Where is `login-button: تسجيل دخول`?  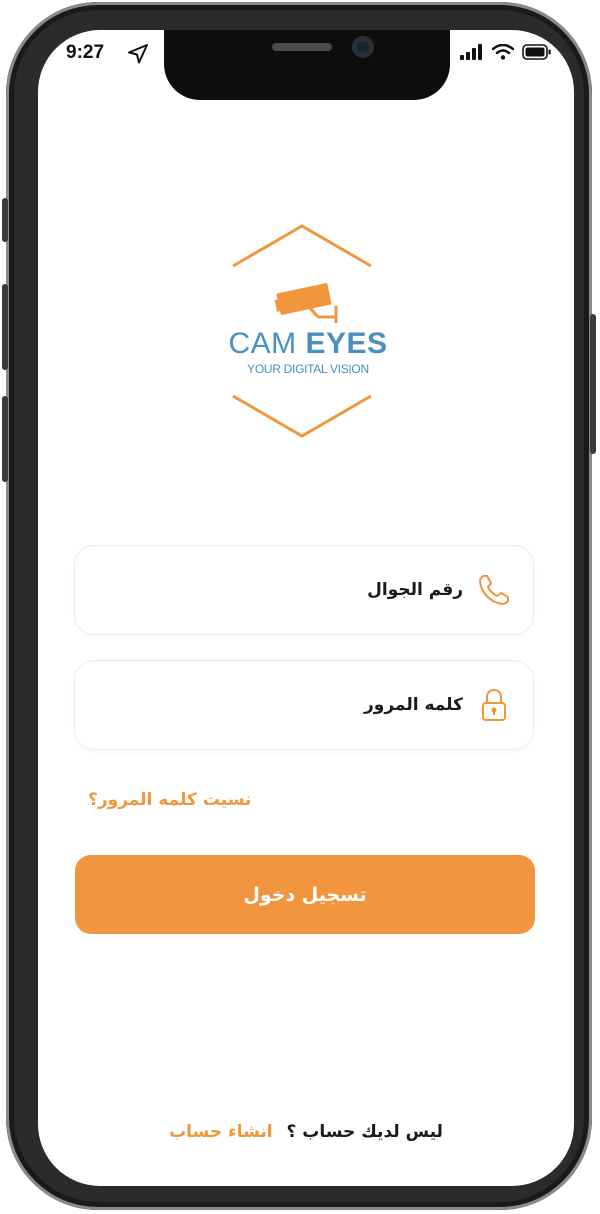
login-button: تسجيل دخول is located at coordinates (305, 894).